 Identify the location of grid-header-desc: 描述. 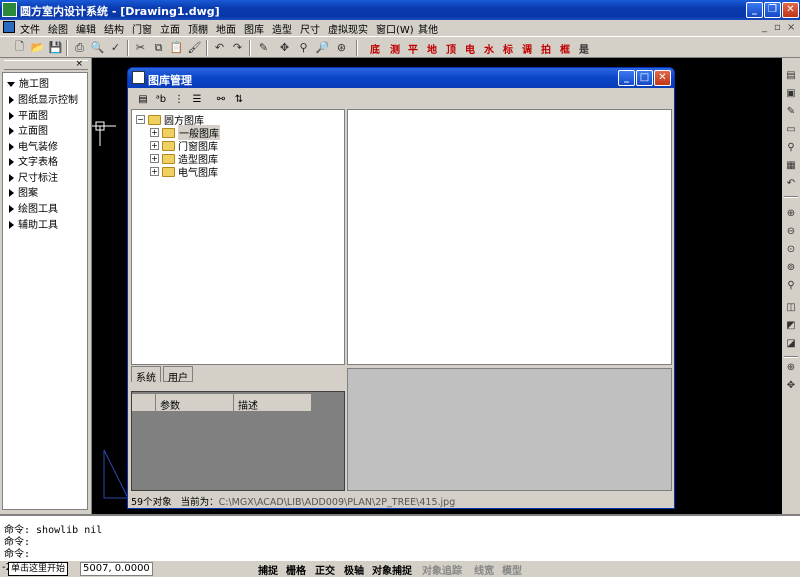
(273, 403).